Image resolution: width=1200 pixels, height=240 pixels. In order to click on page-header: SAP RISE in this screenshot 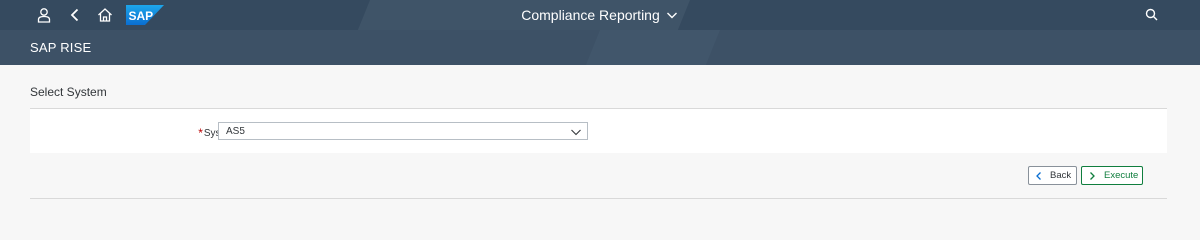, I will do `click(600, 47)`.